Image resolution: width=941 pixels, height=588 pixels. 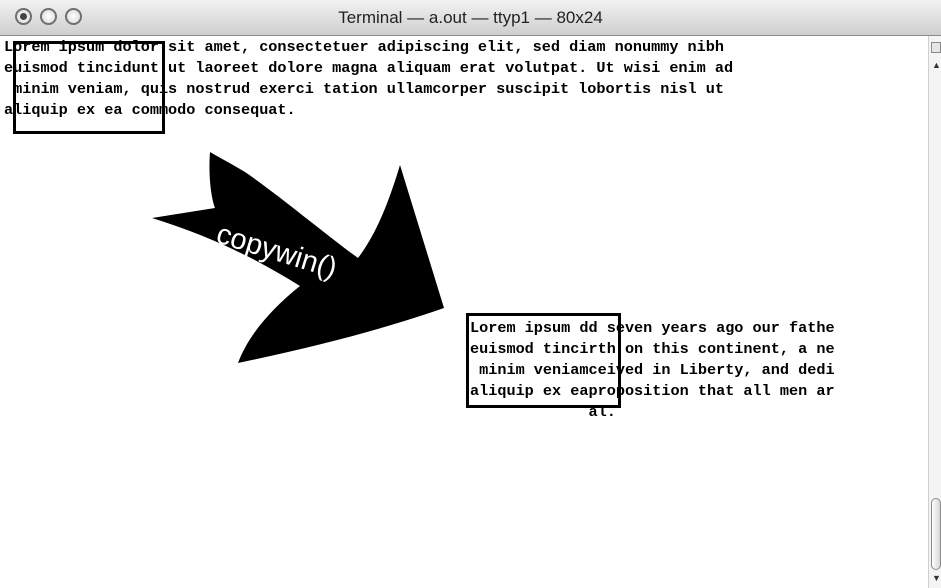 I want to click on copy-arrow-diagram, so click(x=298, y=257).